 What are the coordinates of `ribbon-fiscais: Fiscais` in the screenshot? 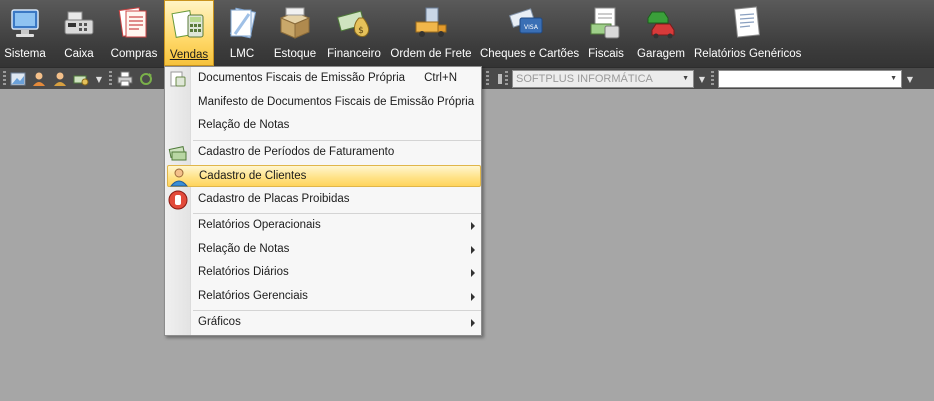 It's located at (606, 33).